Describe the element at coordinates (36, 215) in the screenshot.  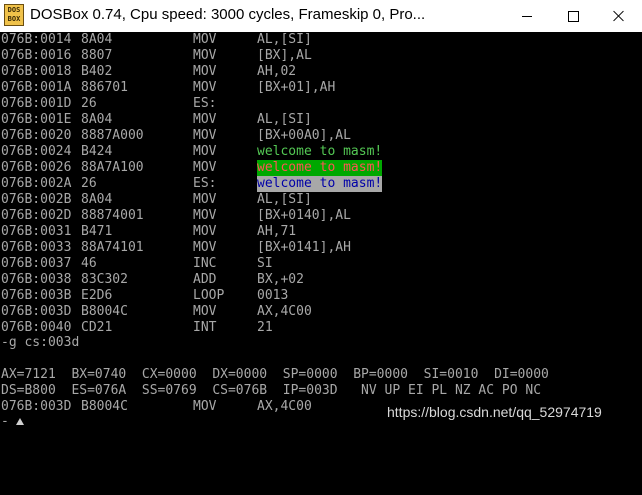
I see `instruction-address: 076B:002D` at that location.